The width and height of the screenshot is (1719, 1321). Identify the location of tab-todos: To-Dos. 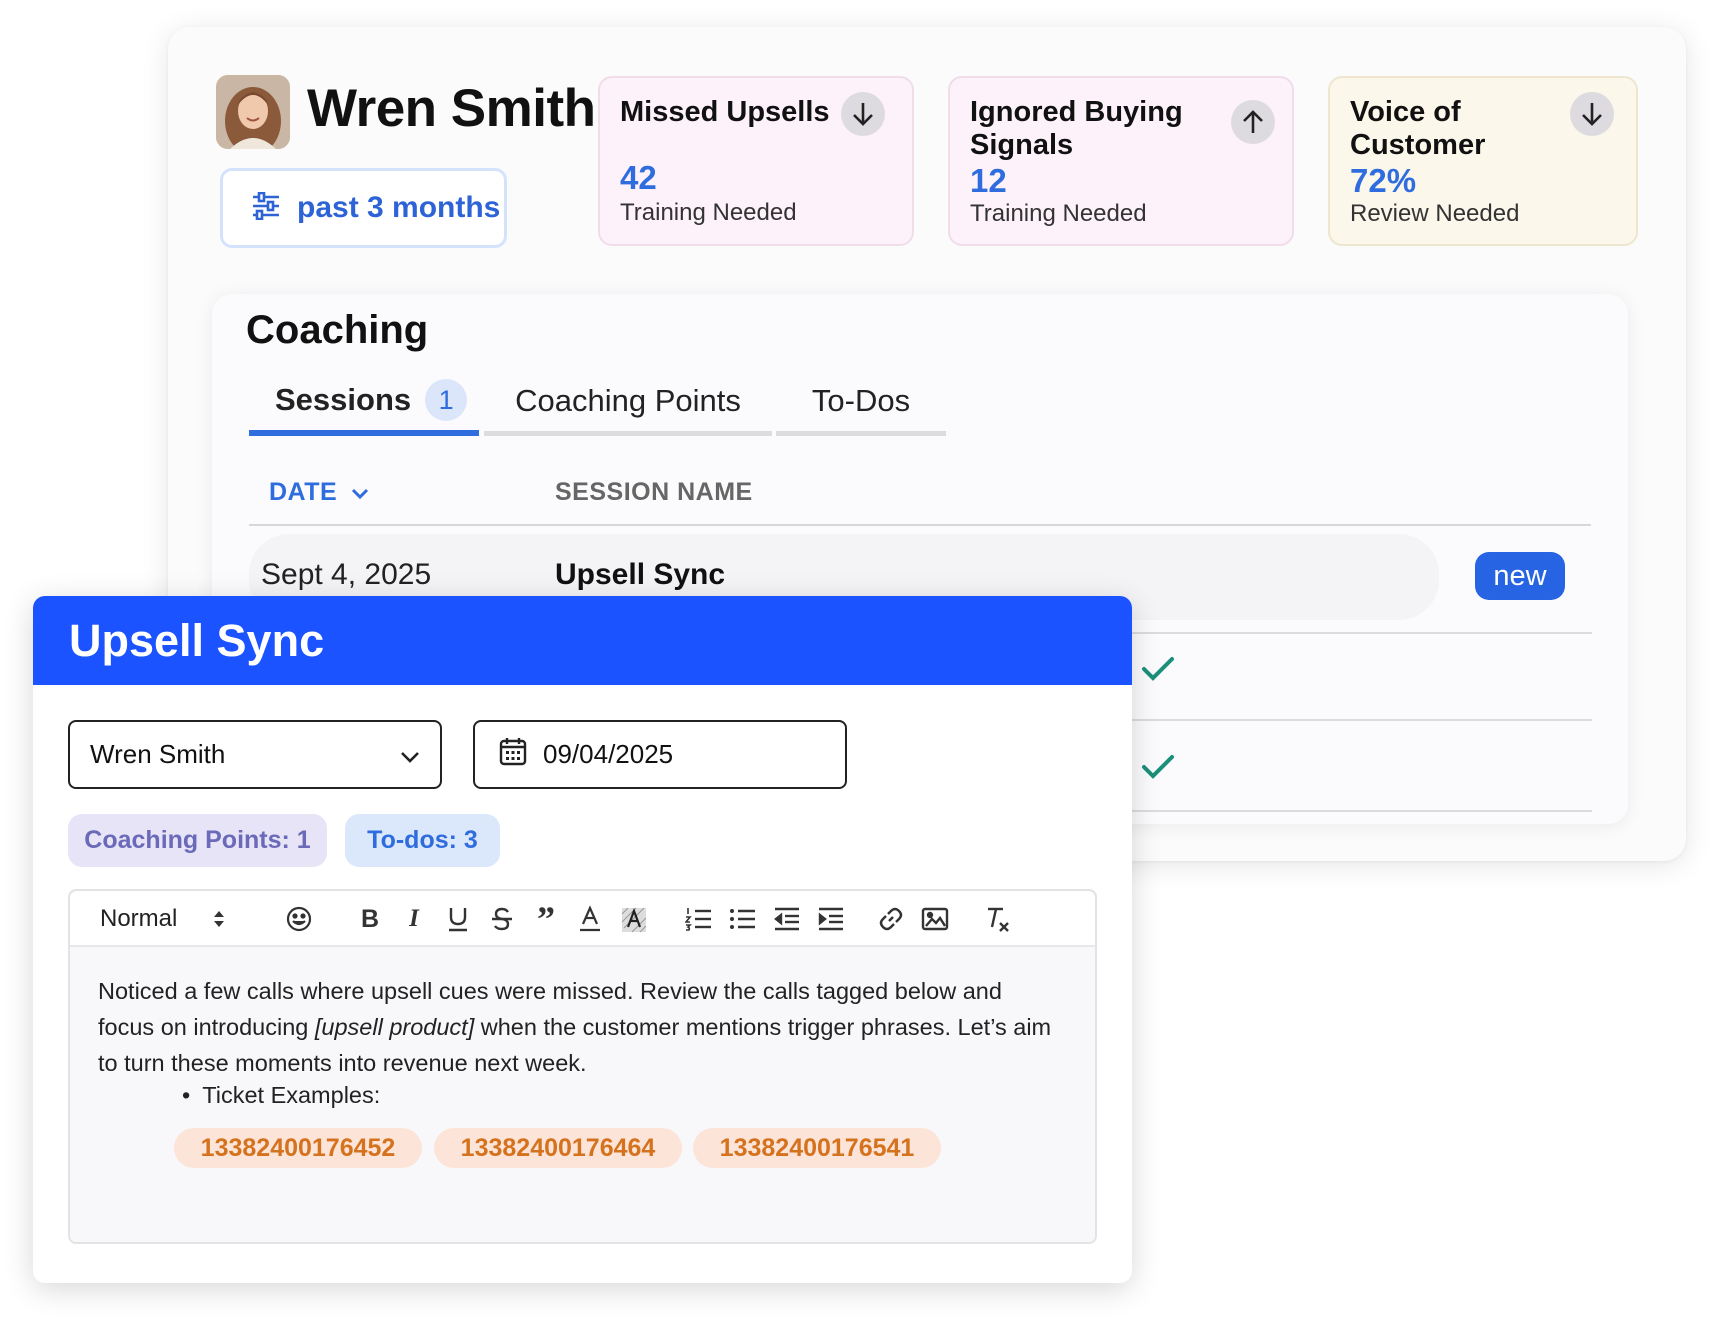
(861, 403).